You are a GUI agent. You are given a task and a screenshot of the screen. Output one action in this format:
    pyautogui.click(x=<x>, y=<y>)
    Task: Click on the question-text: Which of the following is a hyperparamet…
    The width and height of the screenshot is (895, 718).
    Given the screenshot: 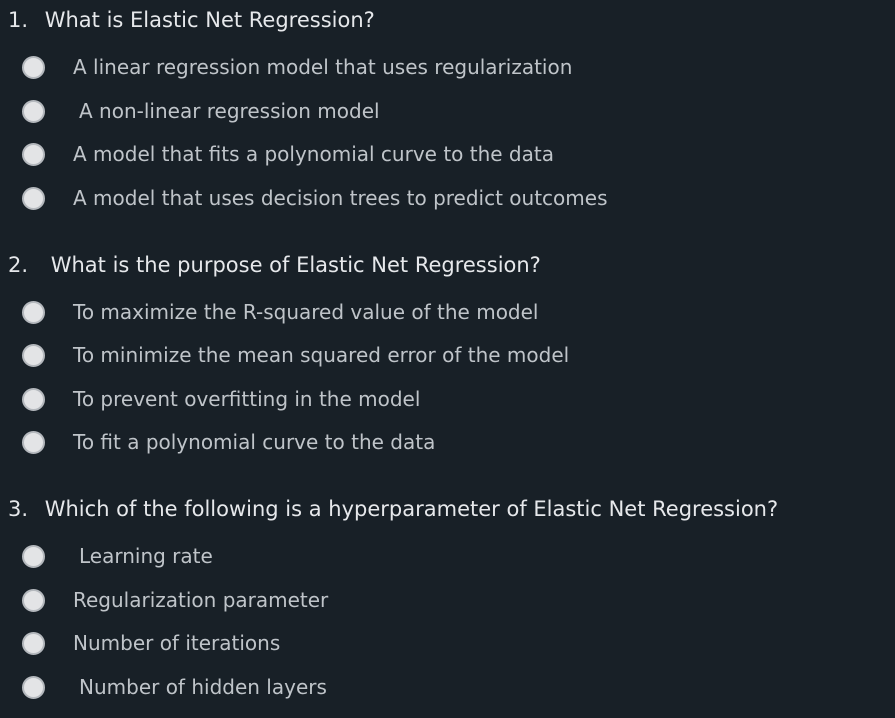 What is the action you would take?
    pyautogui.click(x=411, y=509)
    